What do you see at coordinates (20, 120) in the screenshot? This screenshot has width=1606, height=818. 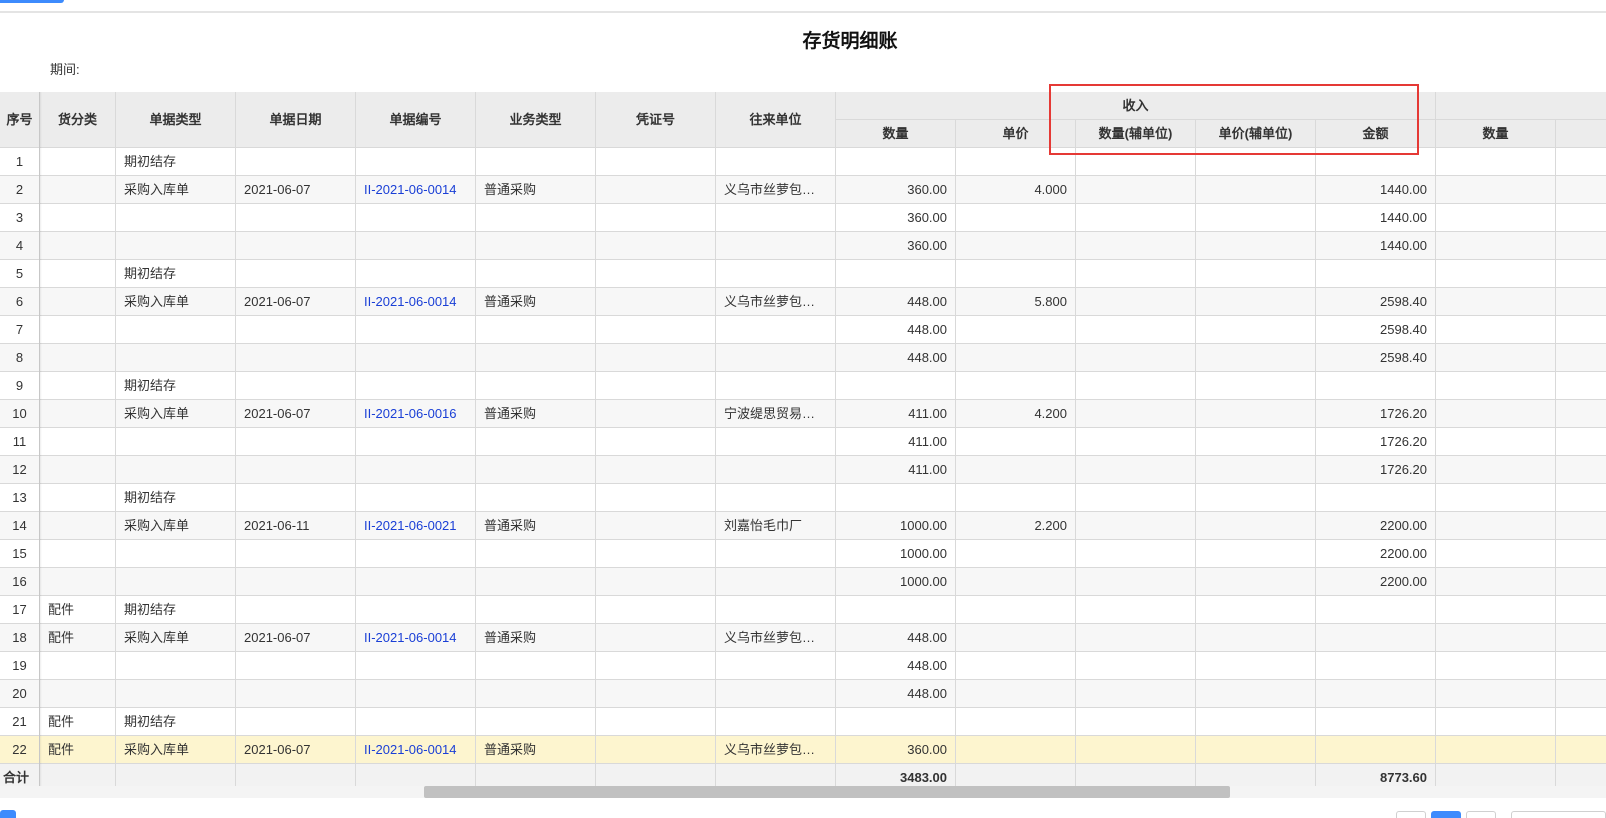 I see `header-seq: 序号` at bounding box center [20, 120].